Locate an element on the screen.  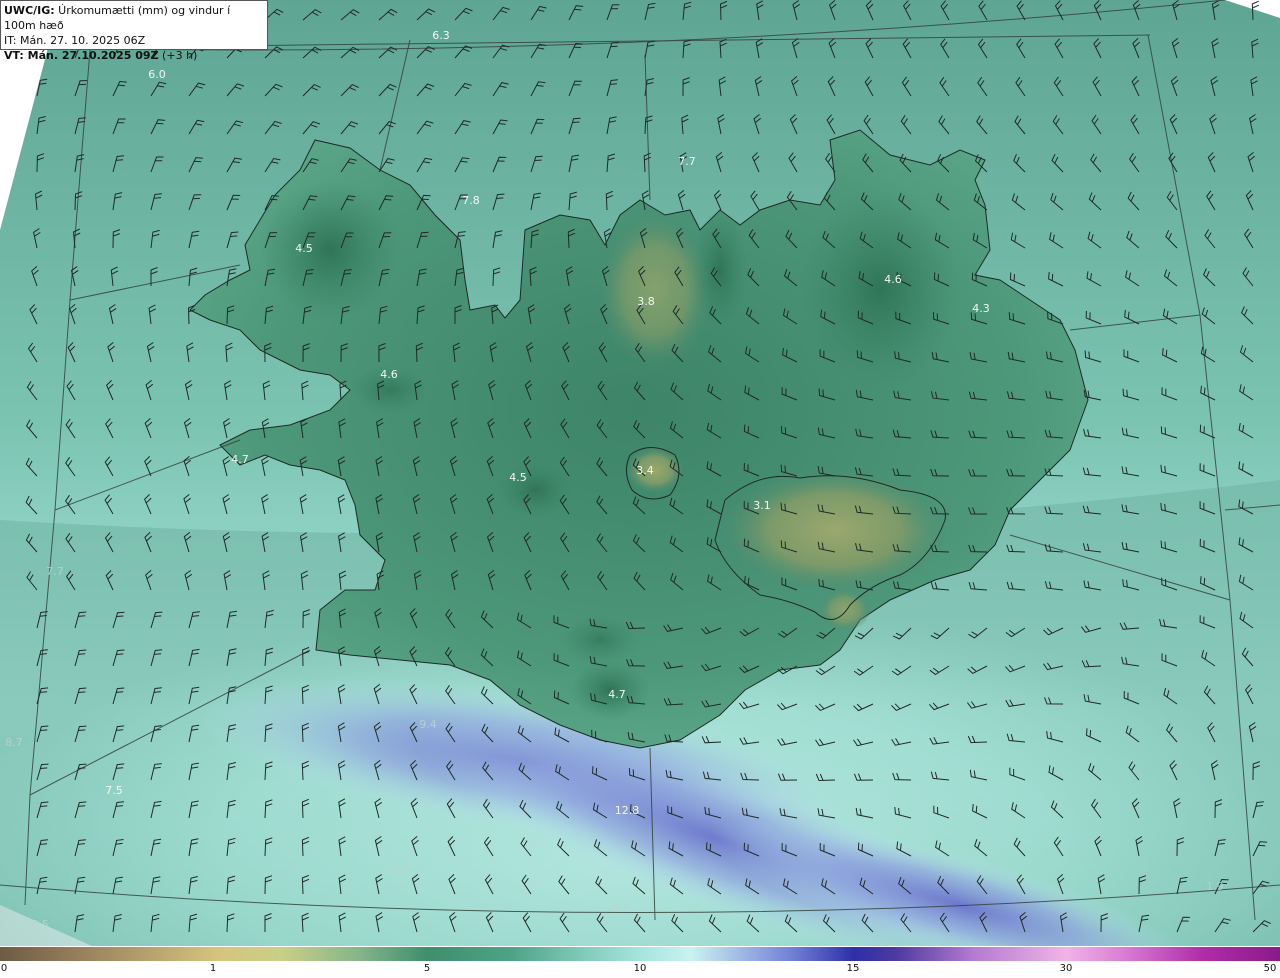
precip-value-label: 6.0 is located at coordinates (157, 74).